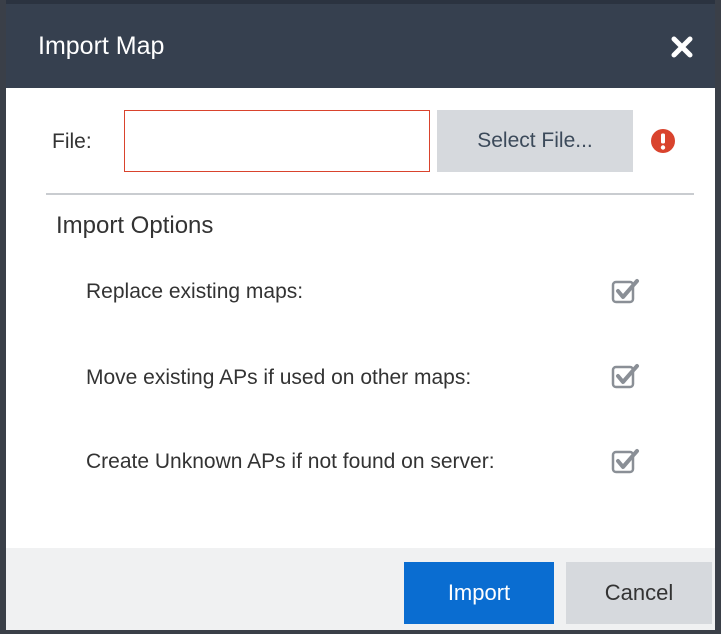 The image size is (721, 634). I want to click on dialog-title: Import Map, so click(101, 46).